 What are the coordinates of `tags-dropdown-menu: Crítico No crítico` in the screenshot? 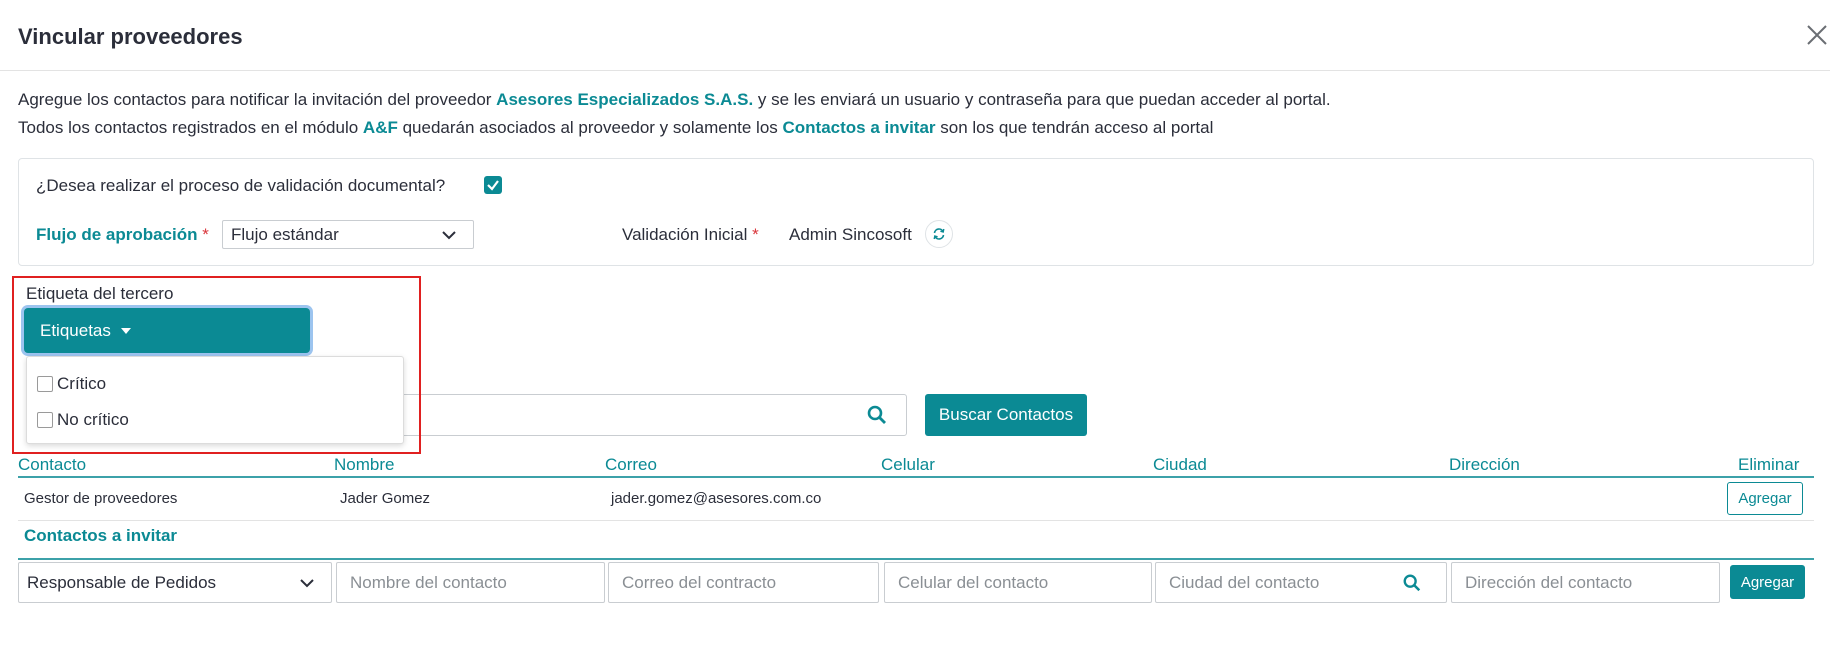 It's located at (215, 400).